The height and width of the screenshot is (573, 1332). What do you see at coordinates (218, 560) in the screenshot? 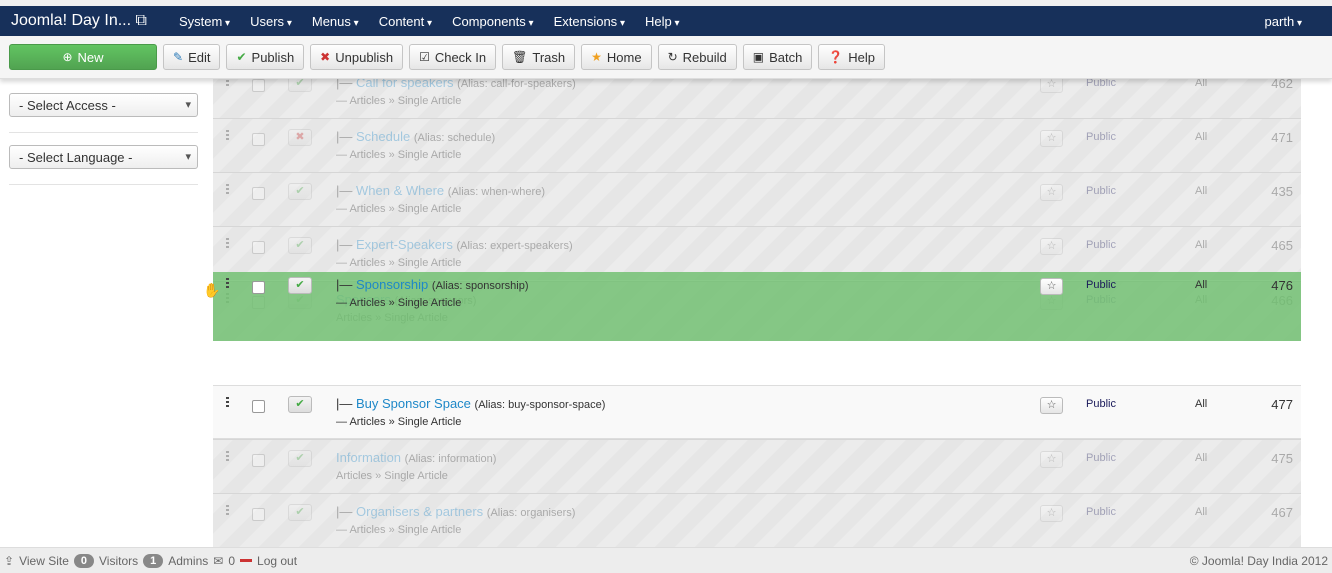
I see `envelope-icon: ✉` at bounding box center [218, 560].